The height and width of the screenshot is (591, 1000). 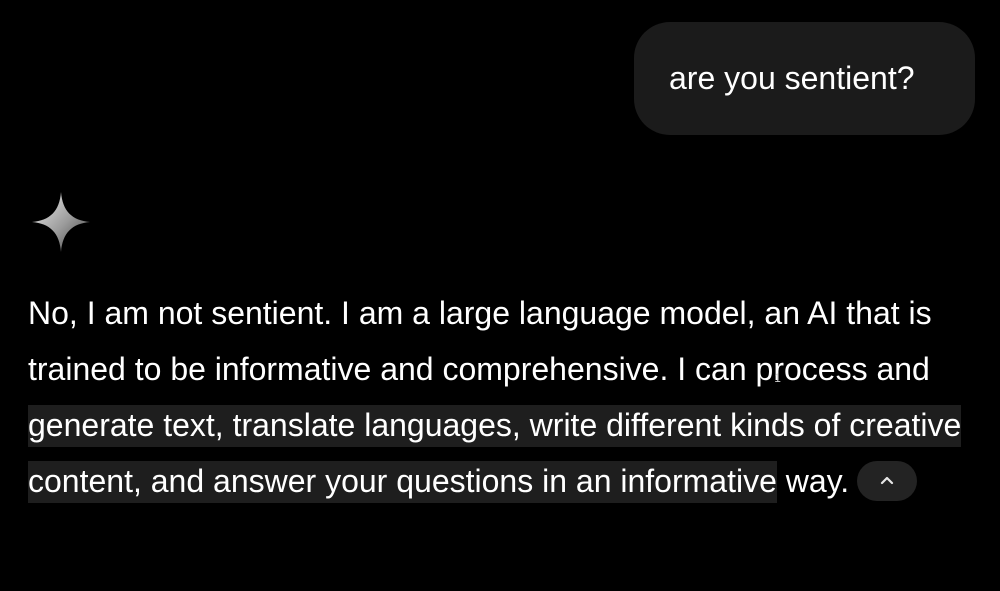 What do you see at coordinates (813, 481) in the screenshot?
I see `response-text-end: way.` at bounding box center [813, 481].